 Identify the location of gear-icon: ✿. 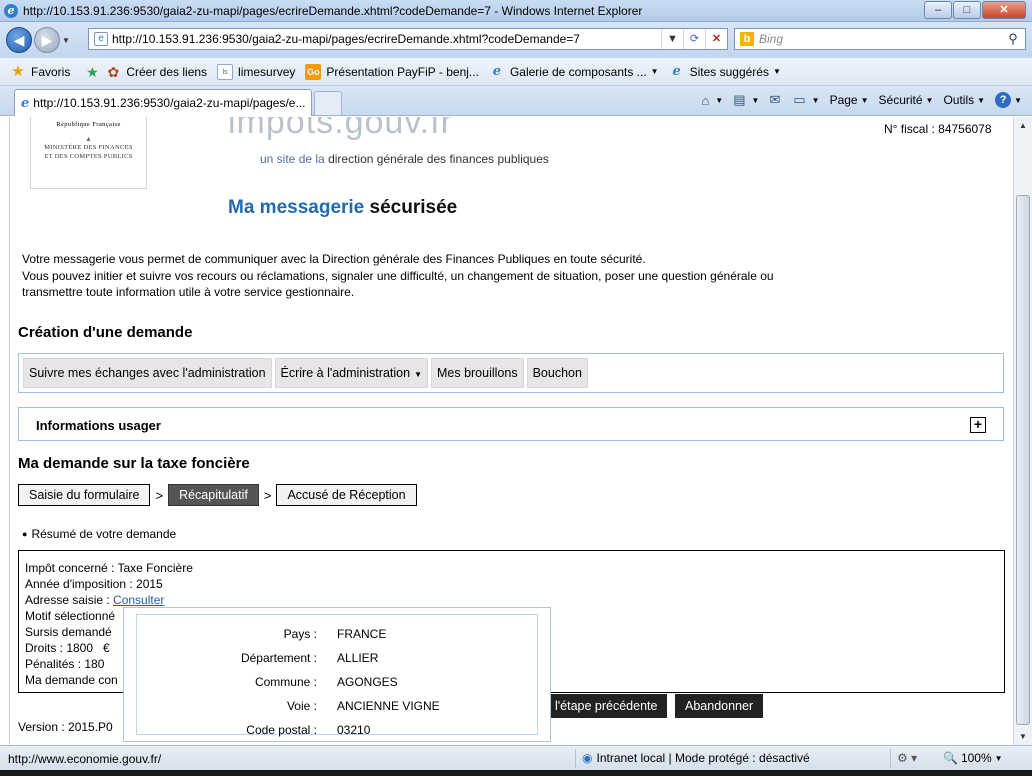
(113, 71).